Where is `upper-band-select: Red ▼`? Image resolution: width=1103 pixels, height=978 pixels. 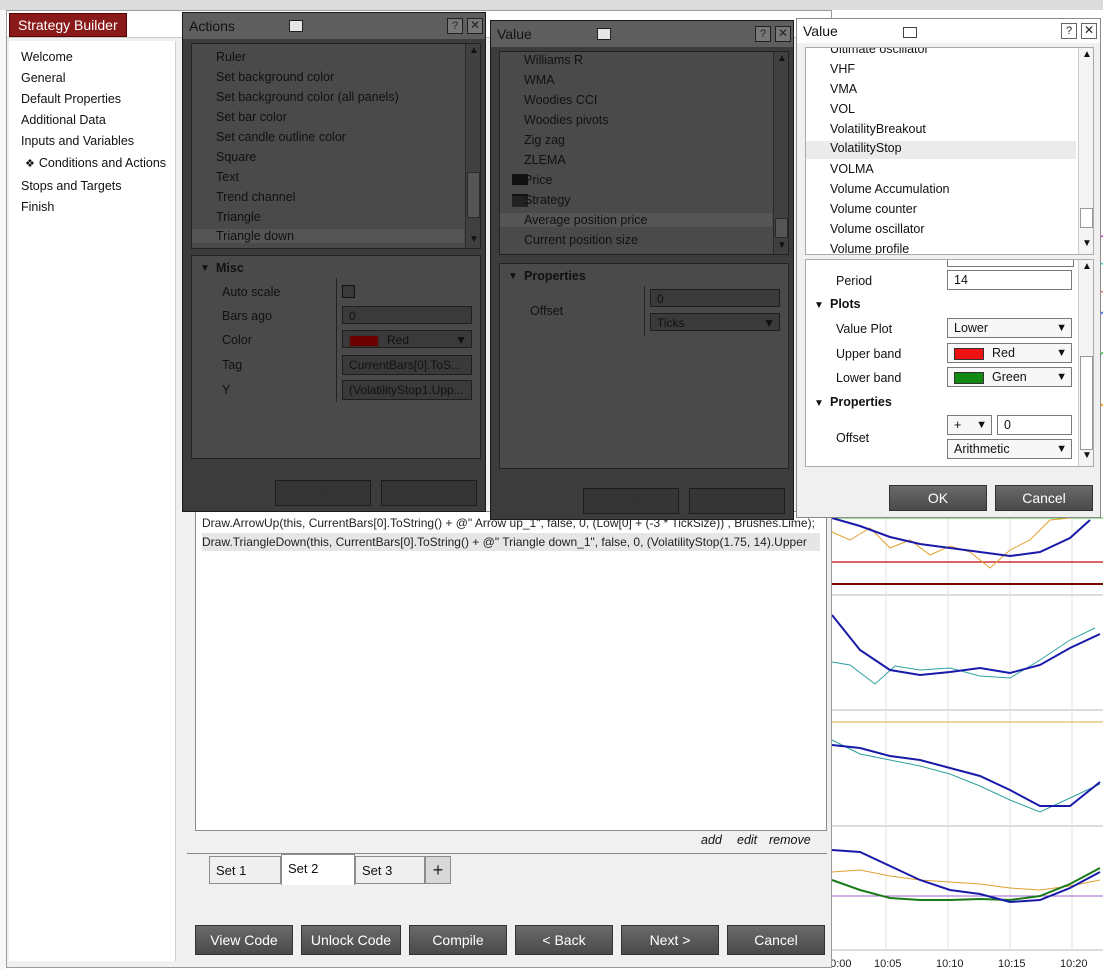 upper-band-select: Red ▼ is located at coordinates (1009, 353).